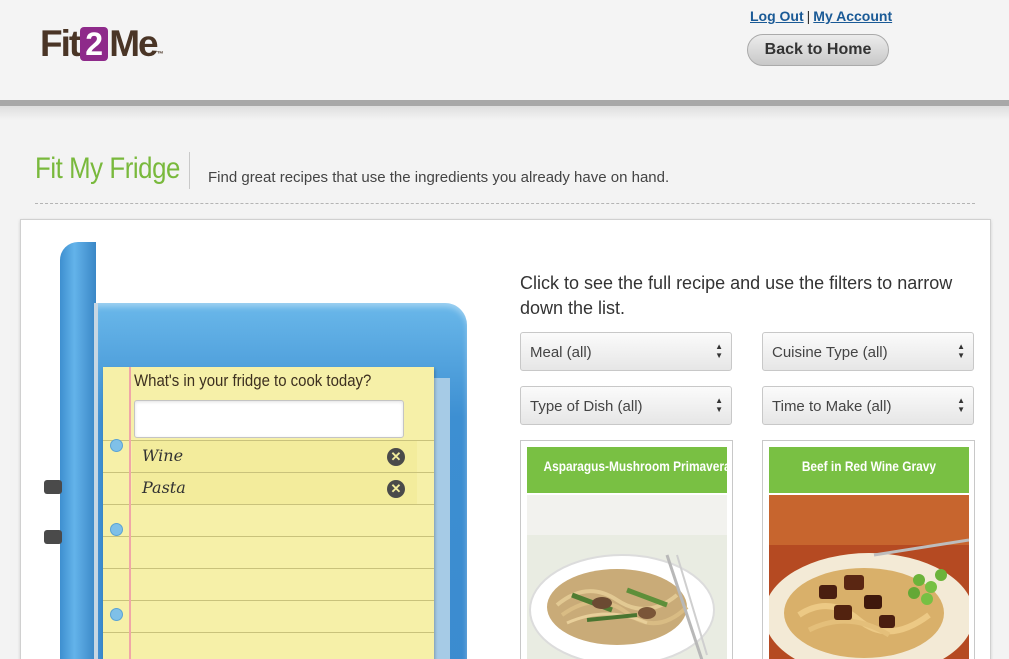  Describe the element at coordinates (869, 466) in the screenshot. I see `recipe-title-text: Beef in Red Wine Gravy` at that location.